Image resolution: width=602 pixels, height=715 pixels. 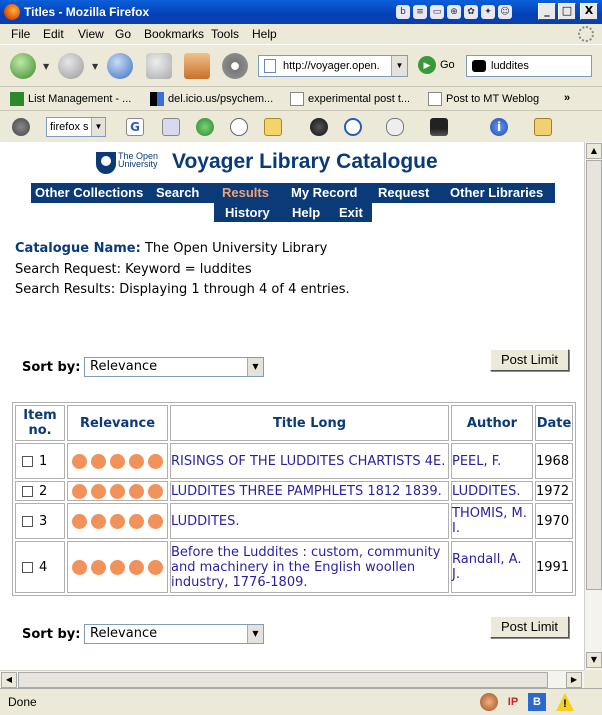 What do you see at coordinates (247, 212) in the screenshot?
I see `nav-history: History` at bounding box center [247, 212].